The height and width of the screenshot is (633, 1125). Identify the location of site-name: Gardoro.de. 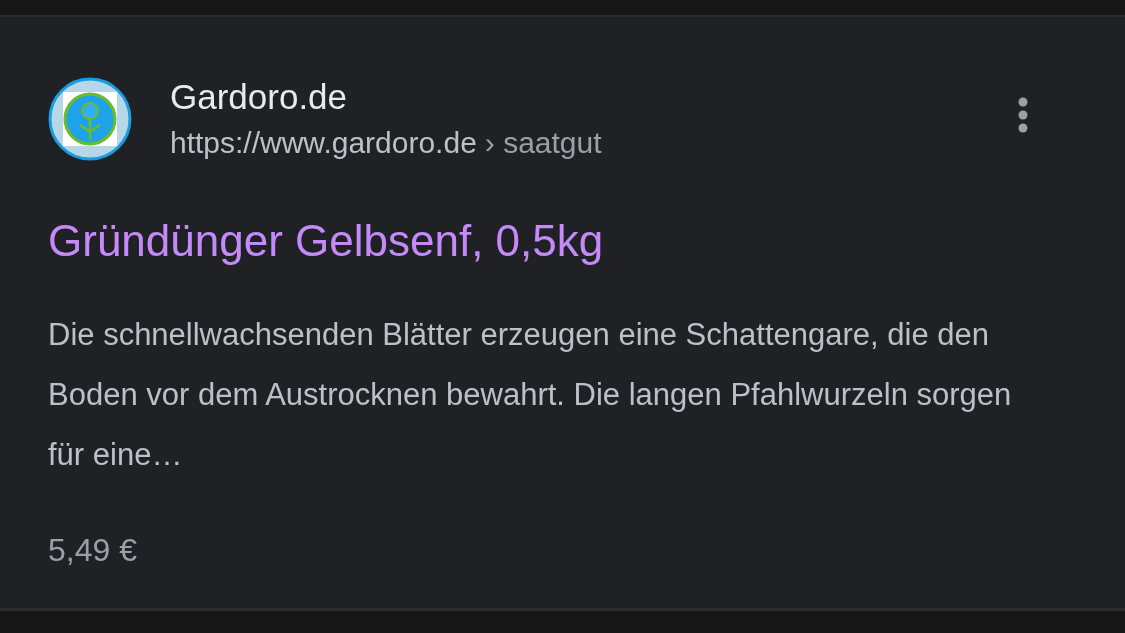
(259, 97).